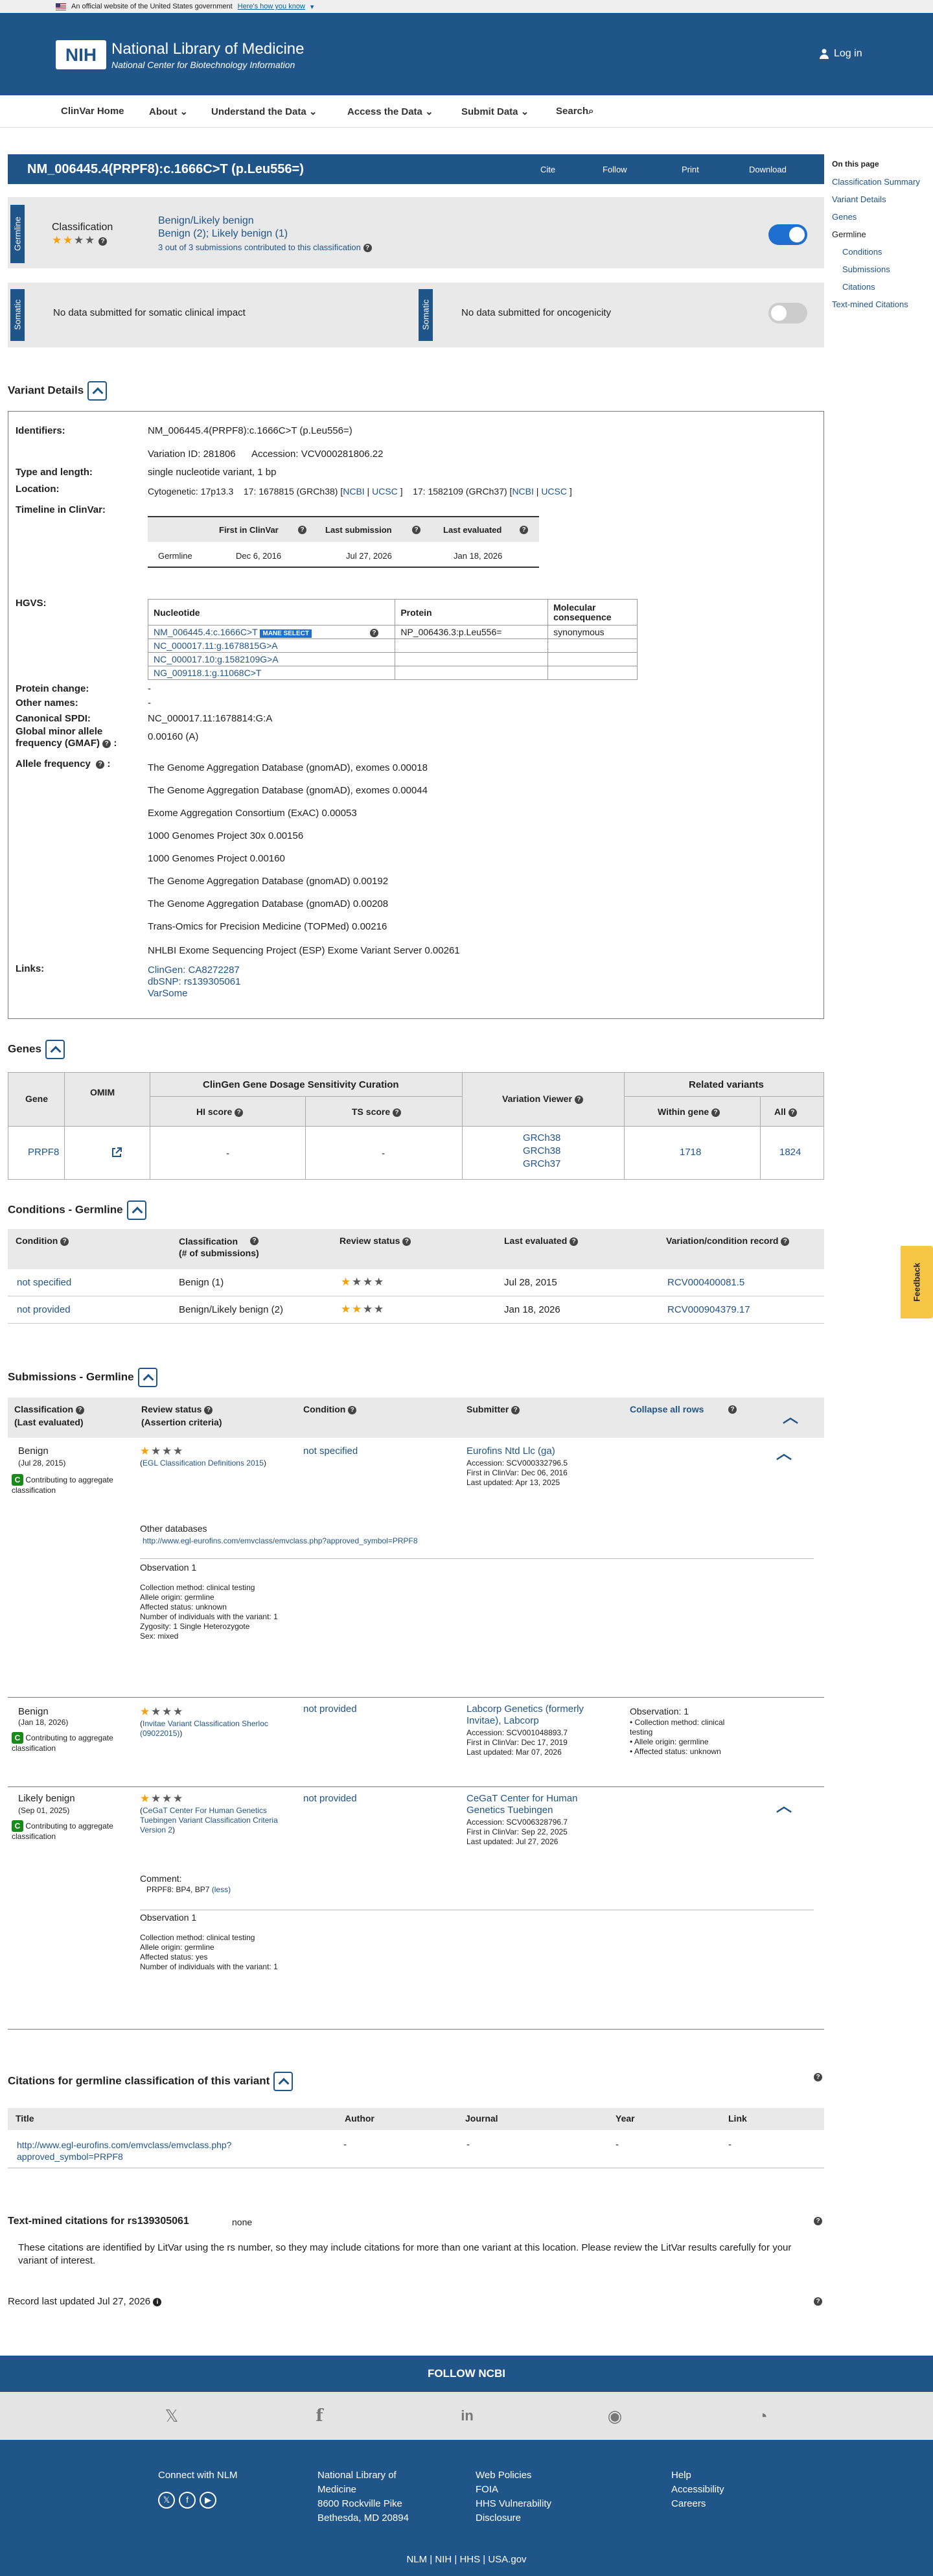  I want to click on linkedin-icon: in, so click(467, 2416).